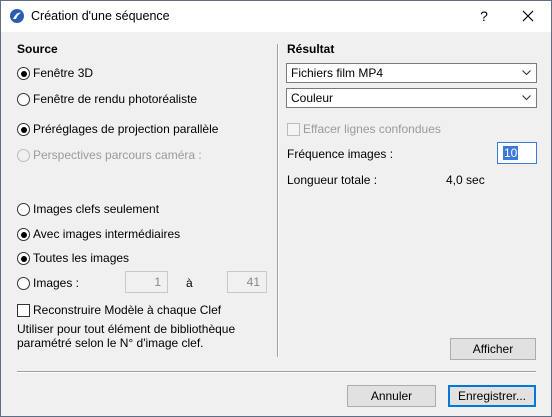 The width and height of the screenshot is (552, 417). Describe the element at coordinates (17, 16) in the screenshot. I see `app-logo-icon` at that location.